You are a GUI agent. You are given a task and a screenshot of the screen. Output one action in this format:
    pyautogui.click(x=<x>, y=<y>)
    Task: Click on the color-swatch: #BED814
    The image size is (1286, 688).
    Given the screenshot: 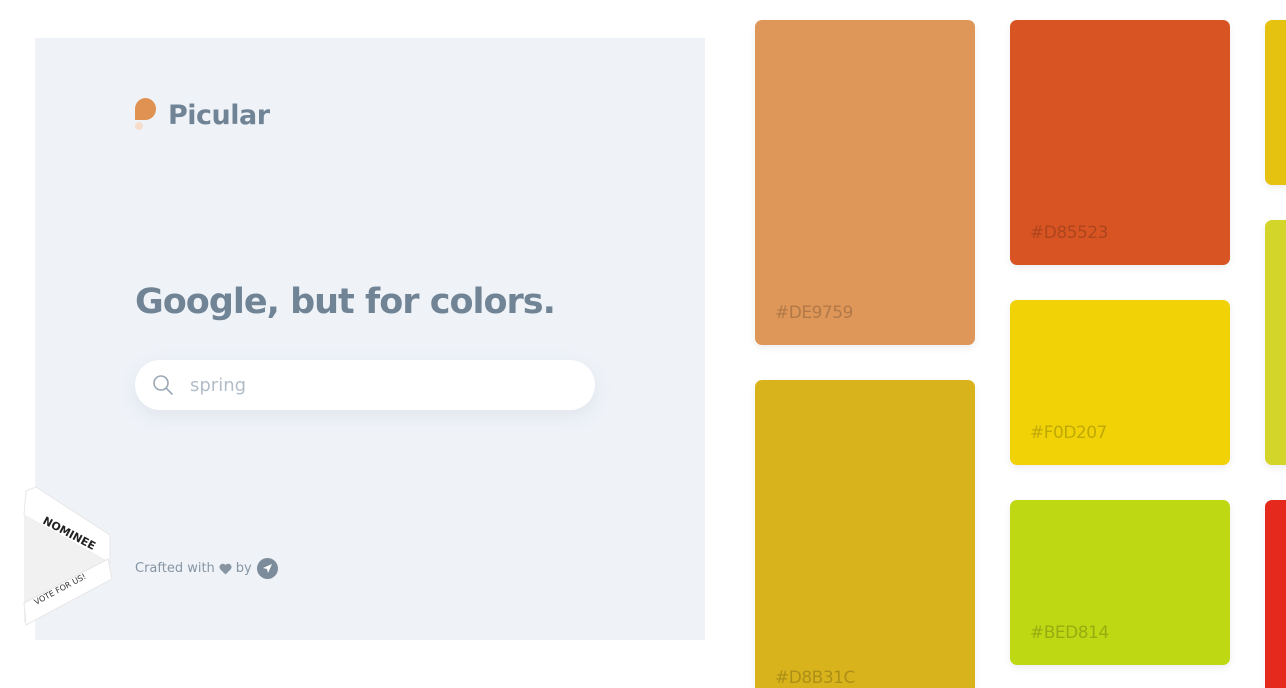 What is the action you would take?
    pyautogui.click(x=1120, y=582)
    